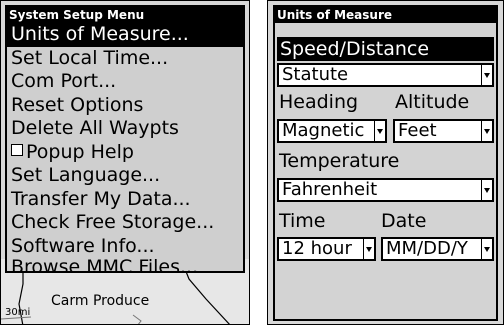 This screenshot has width=504, height=325. What do you see at coordinates (427, 248) in the screenshot?
I see `date-value: MM/DD/Y` at bounding box center [427, 248].